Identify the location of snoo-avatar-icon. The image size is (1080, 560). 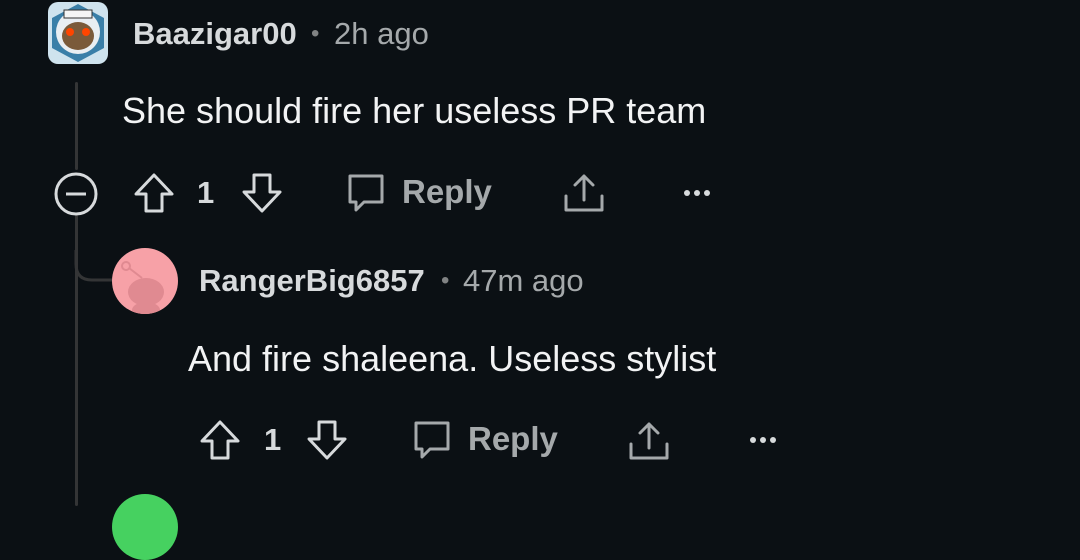
(78, 33).